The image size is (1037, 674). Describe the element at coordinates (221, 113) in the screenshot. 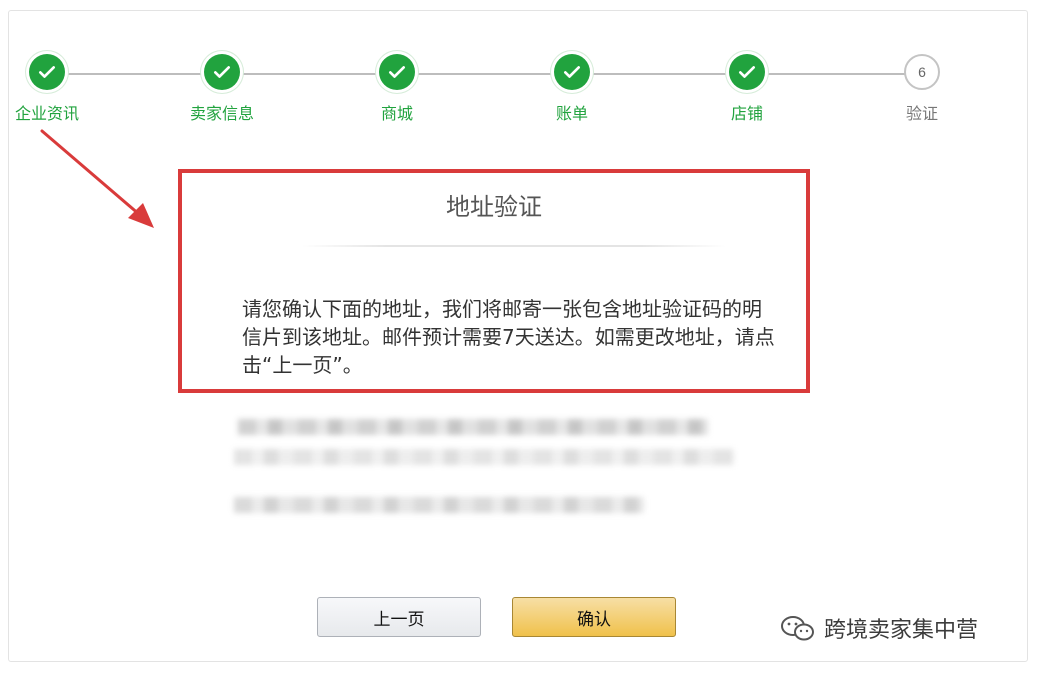

I see `step-label: 卖家信息` at that location.